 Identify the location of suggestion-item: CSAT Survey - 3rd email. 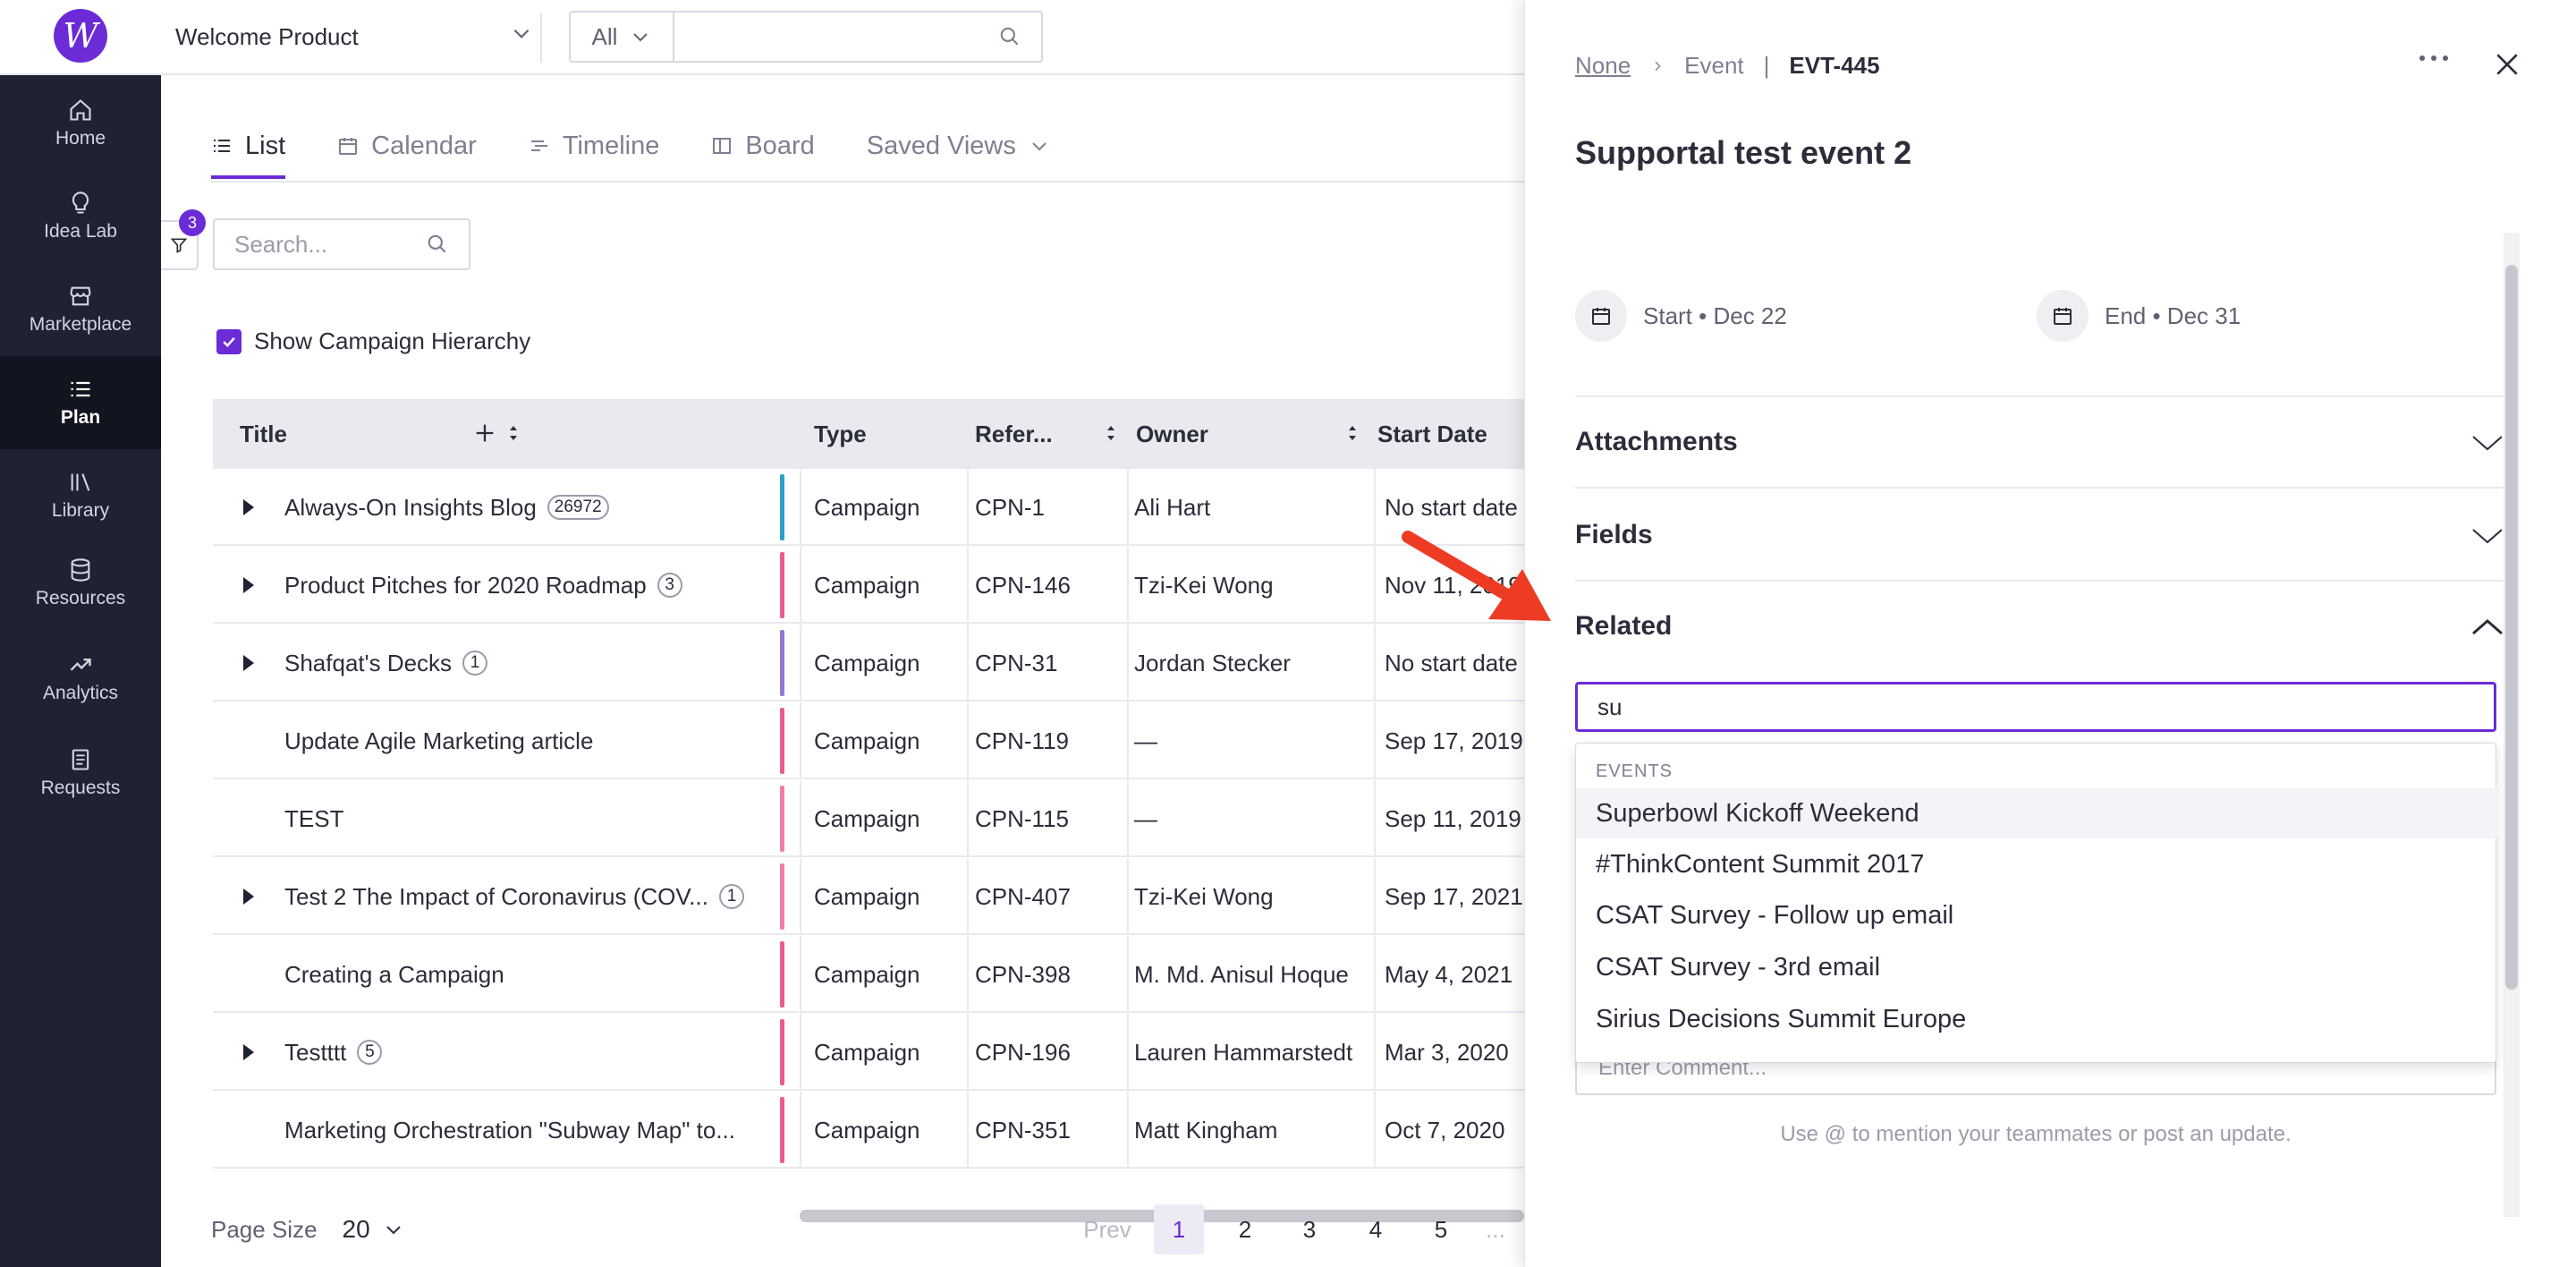
(2036, 967).